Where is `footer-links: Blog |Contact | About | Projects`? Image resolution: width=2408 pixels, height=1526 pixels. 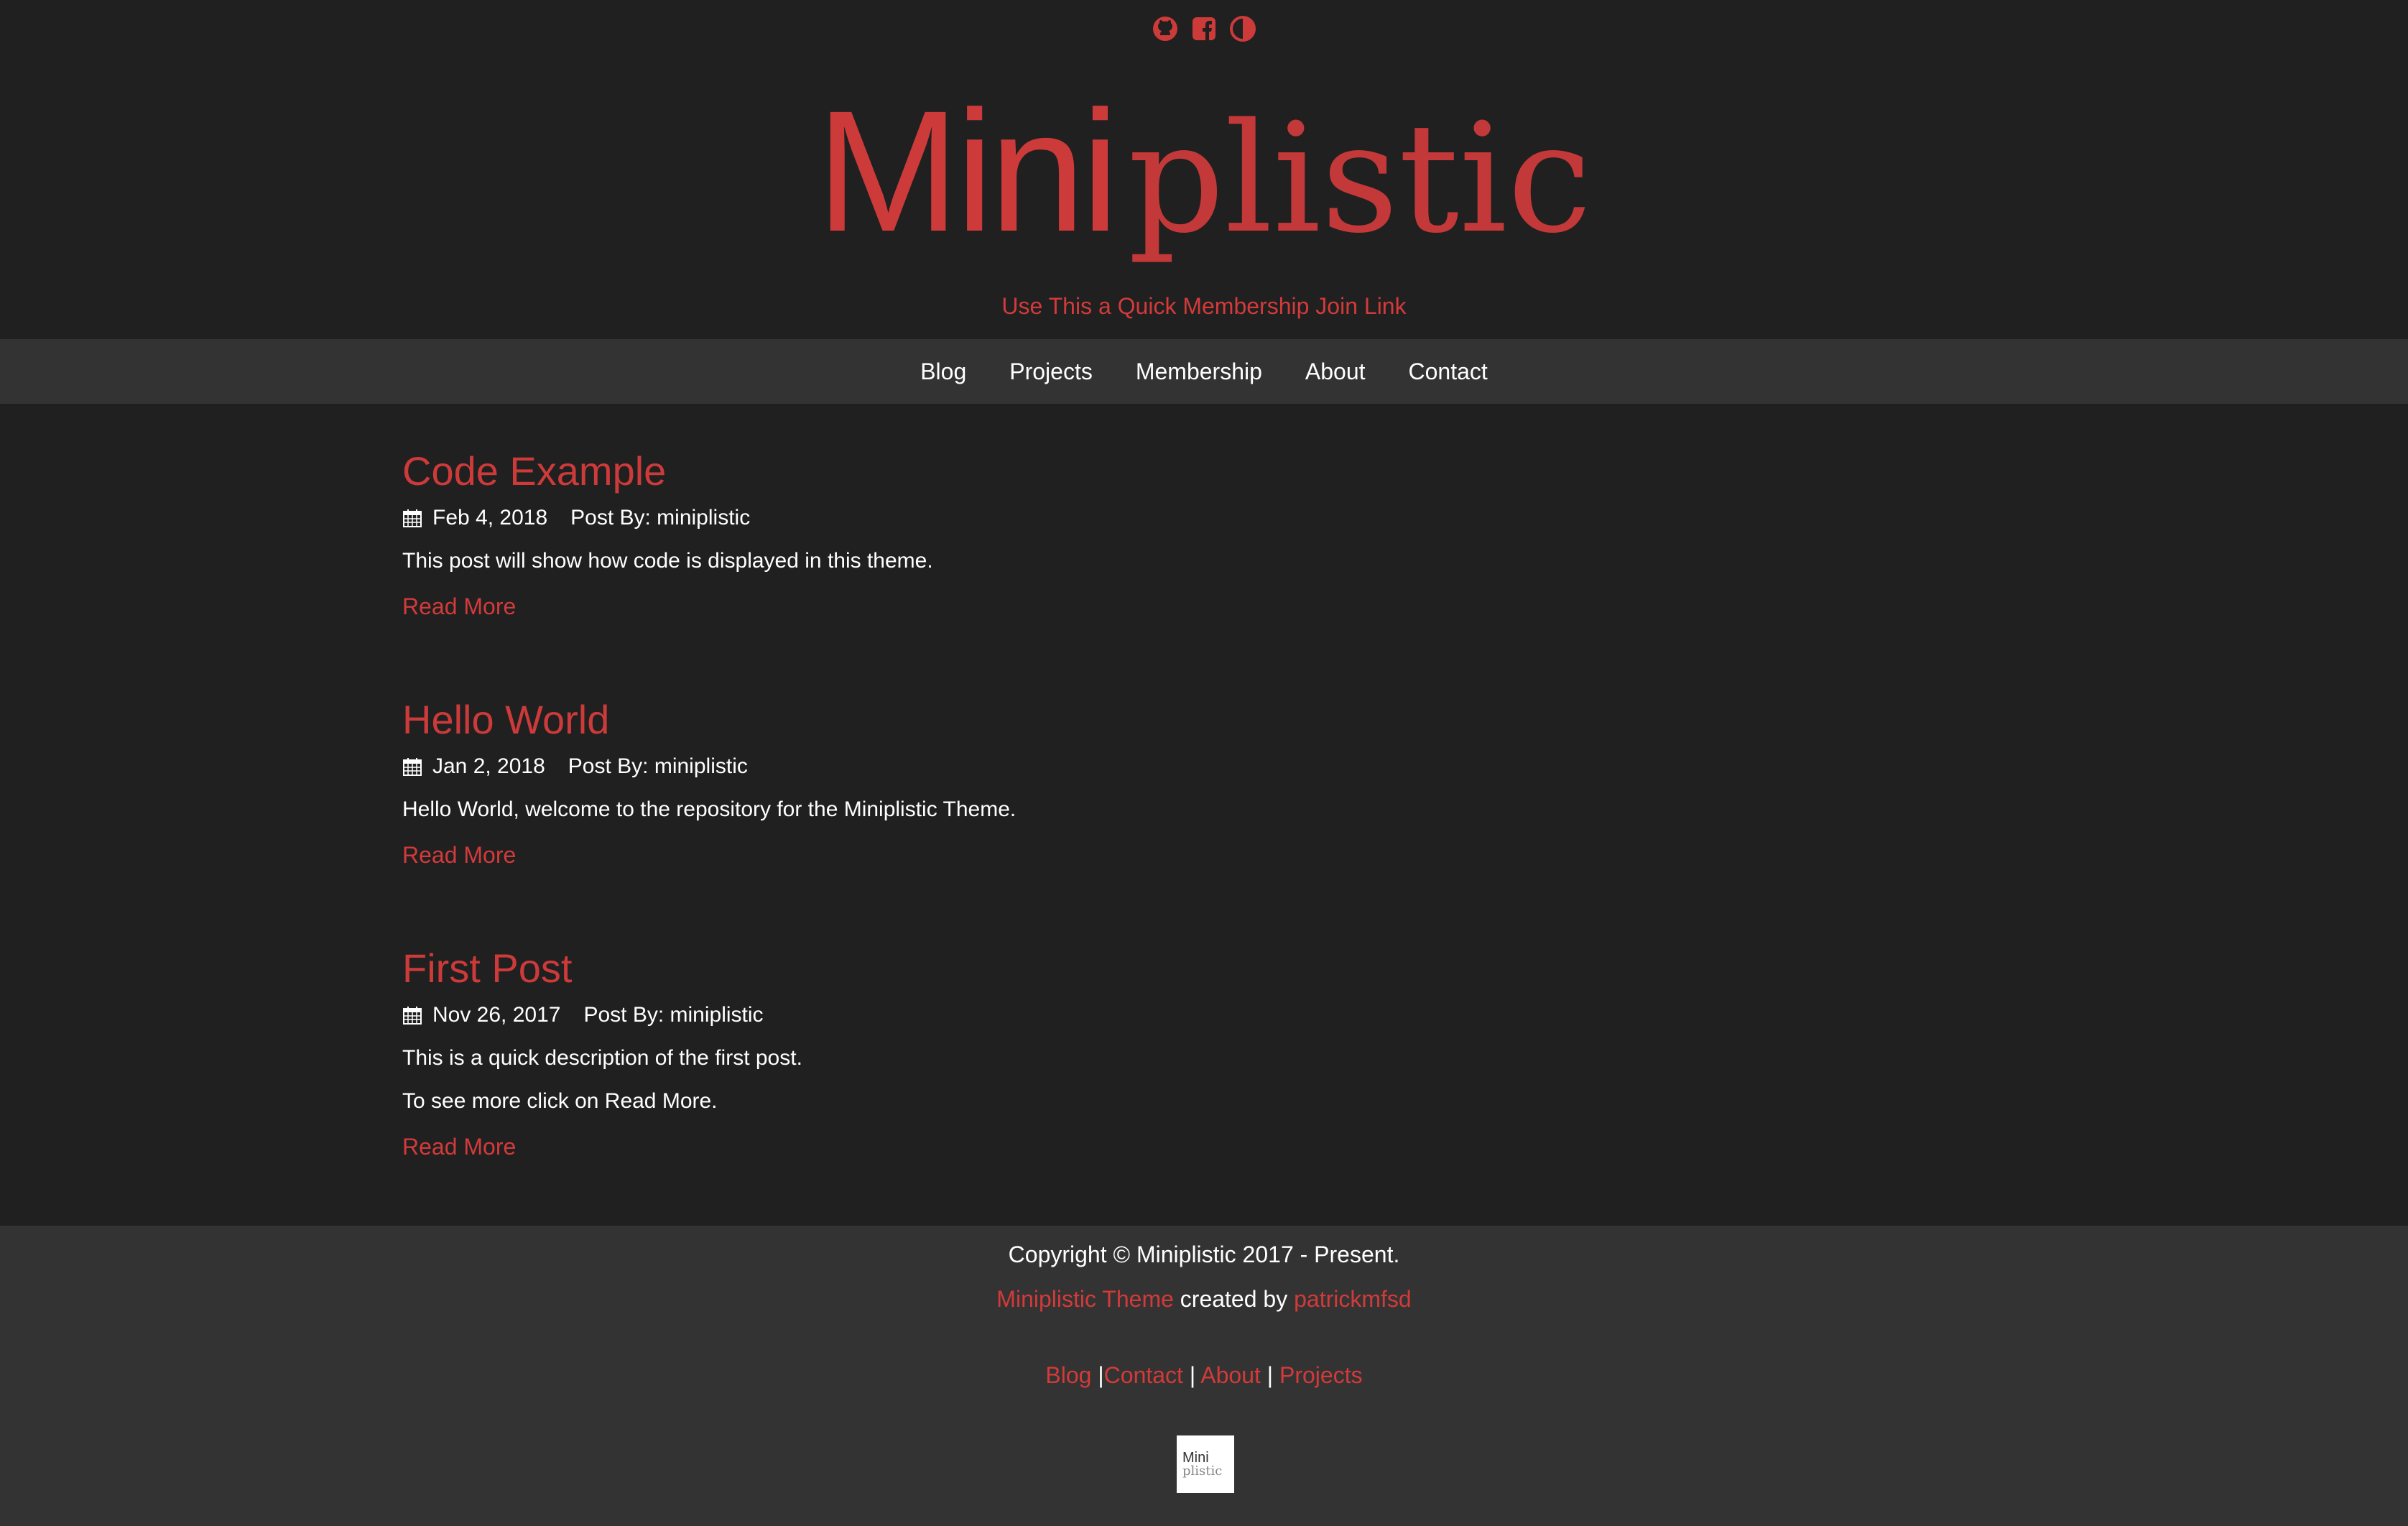
footer-links: Blog |Contact | About | Projects is located at coordinates (1204, 1375).